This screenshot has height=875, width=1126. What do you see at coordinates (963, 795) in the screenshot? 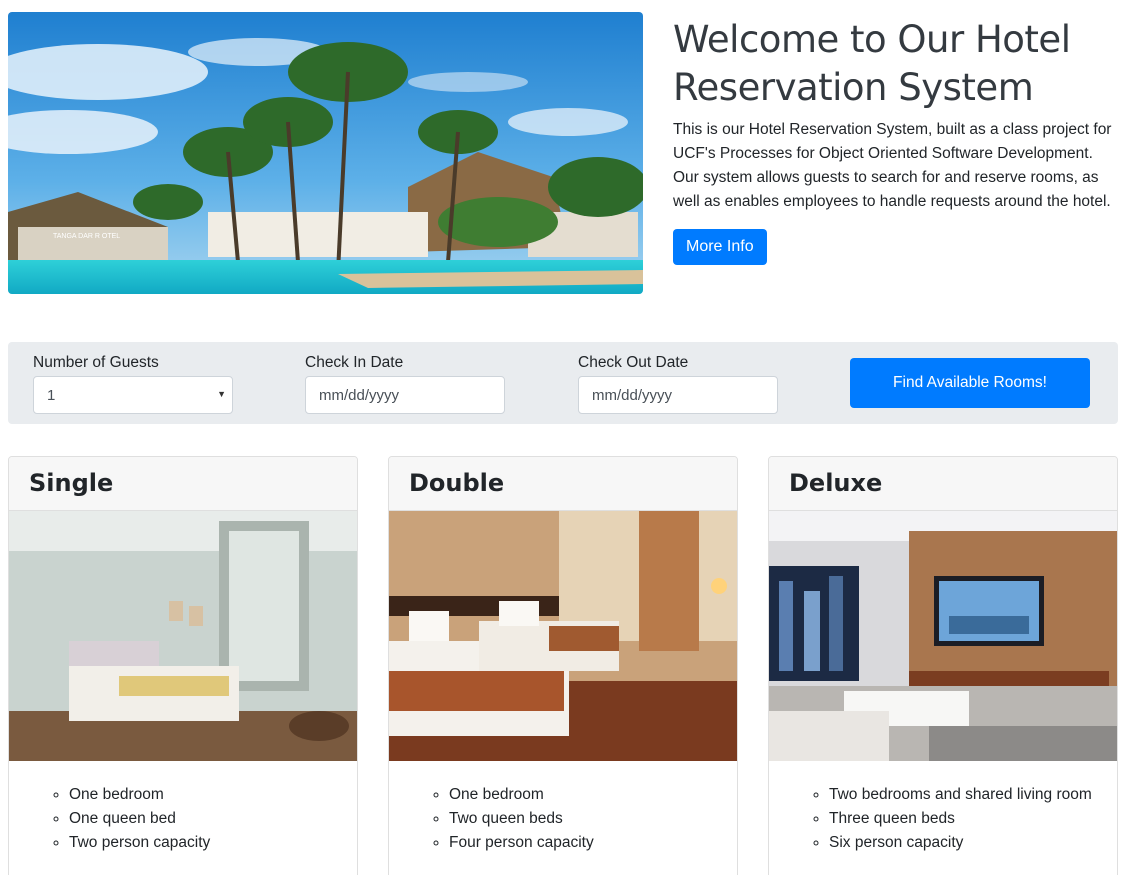
I see `list-item: Two bedrooms and shared living room` at bounding box center [963, 795].